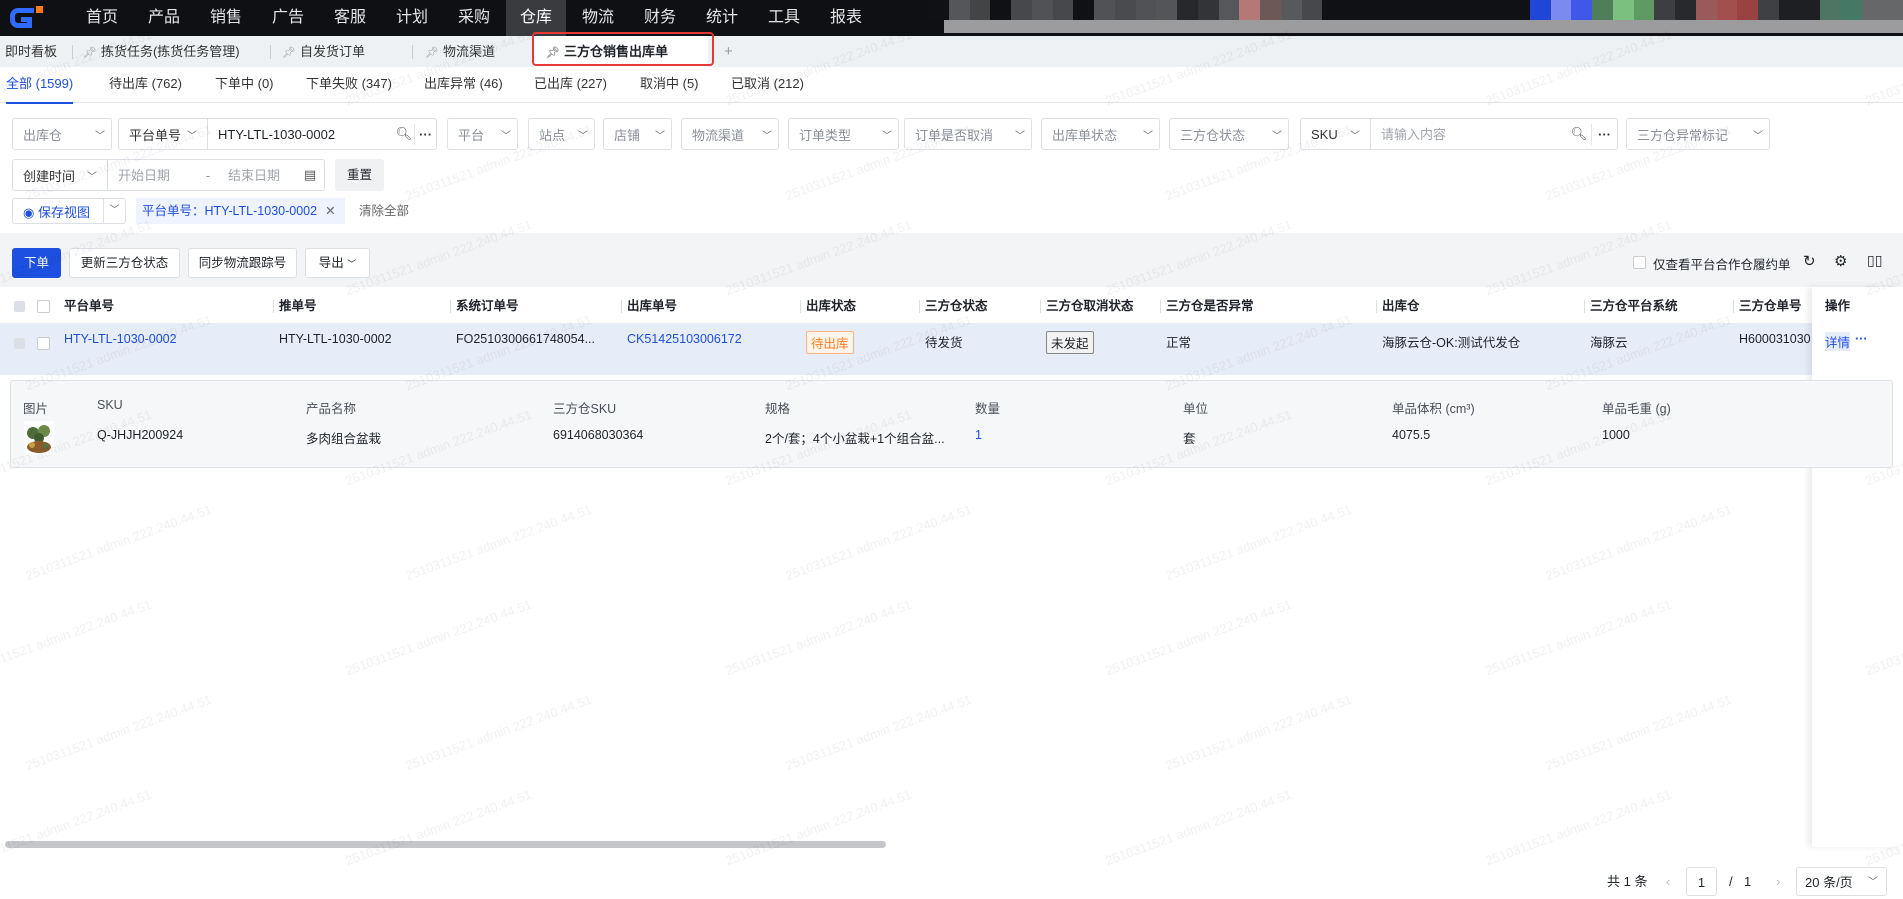 This screenshot has width=1903, height=899. I want to click on sync-tracking-button: 同步物流跟踪号, so click(242, 263).